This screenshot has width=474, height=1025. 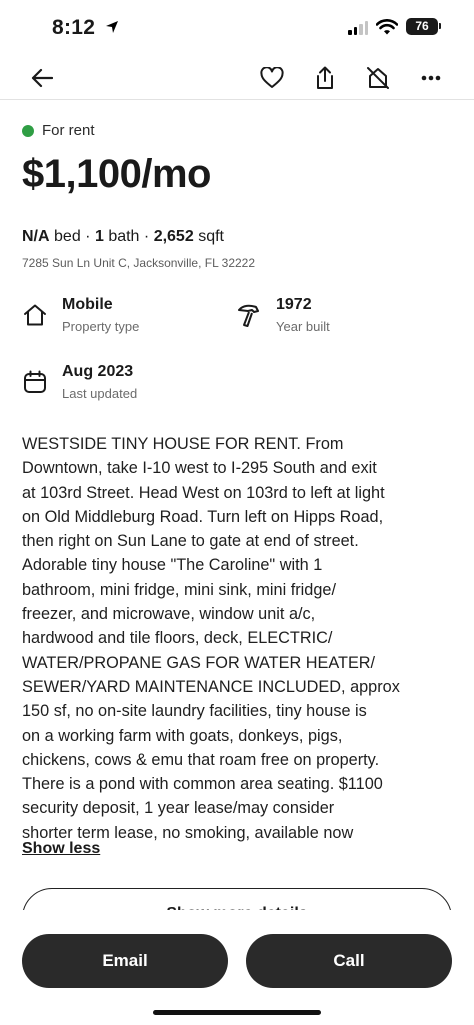 What do you see at coordinates (87, 304) in the screenshot?
I see `attribute-value: Mobile` at bounding box center [87, 304].